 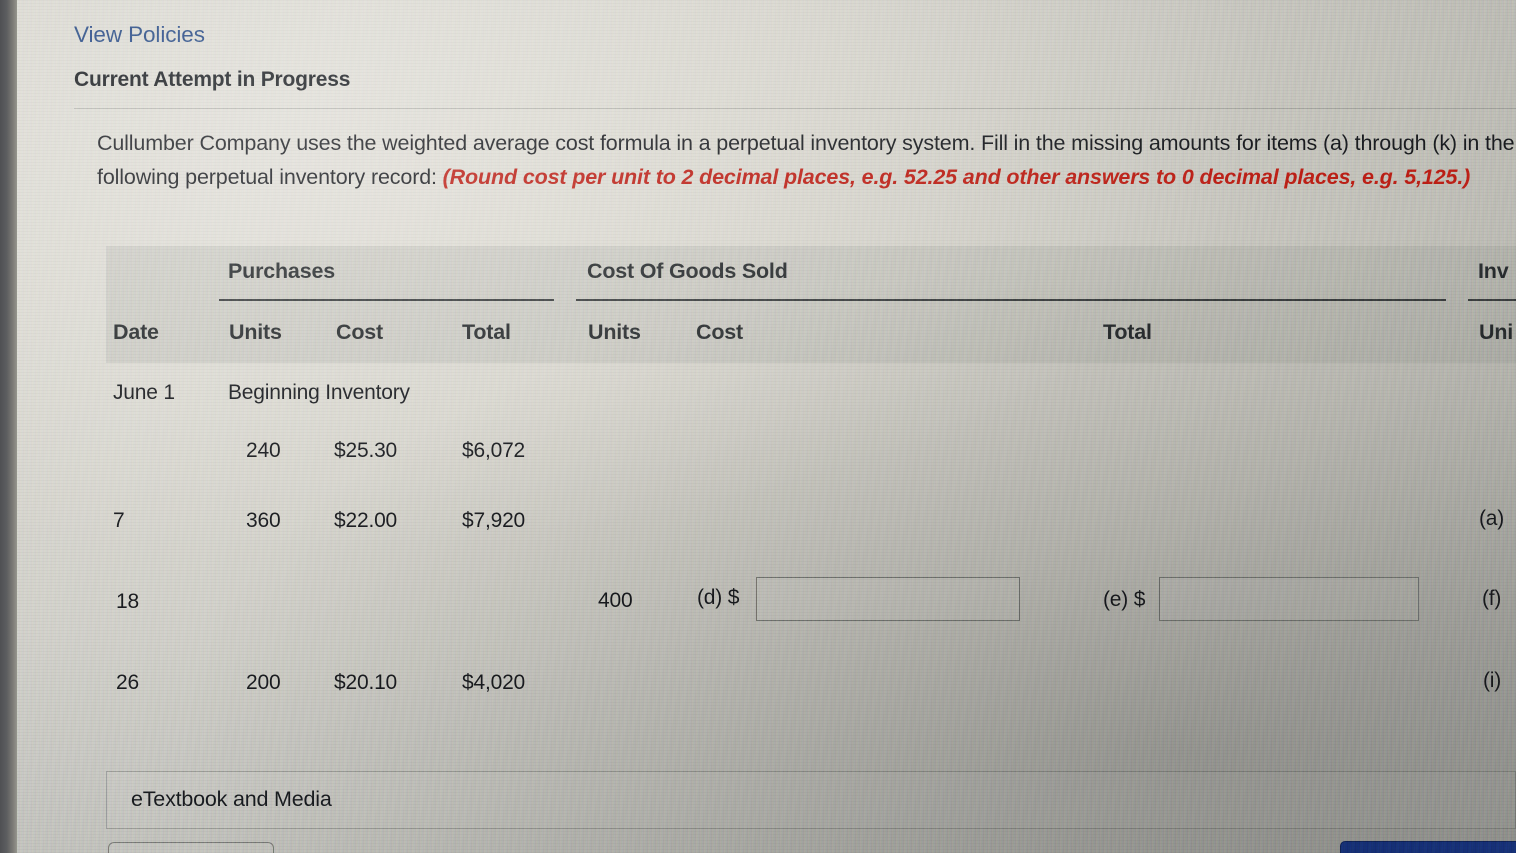 What do you see at coordinates (231, 799) in the screenshot?
I see `etextbook-and-media-label: eTextbook and Media` at bounding box center [231, 799].